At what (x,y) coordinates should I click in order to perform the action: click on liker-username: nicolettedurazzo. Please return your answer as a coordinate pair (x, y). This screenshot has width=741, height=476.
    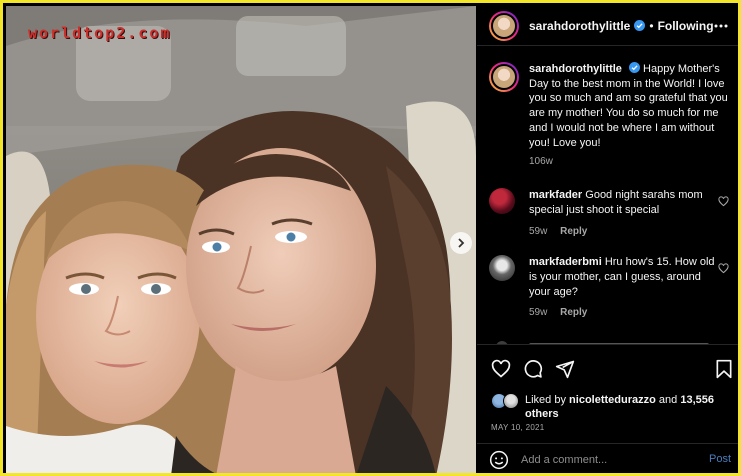
    Looking at the image, I should click on (612, 400).